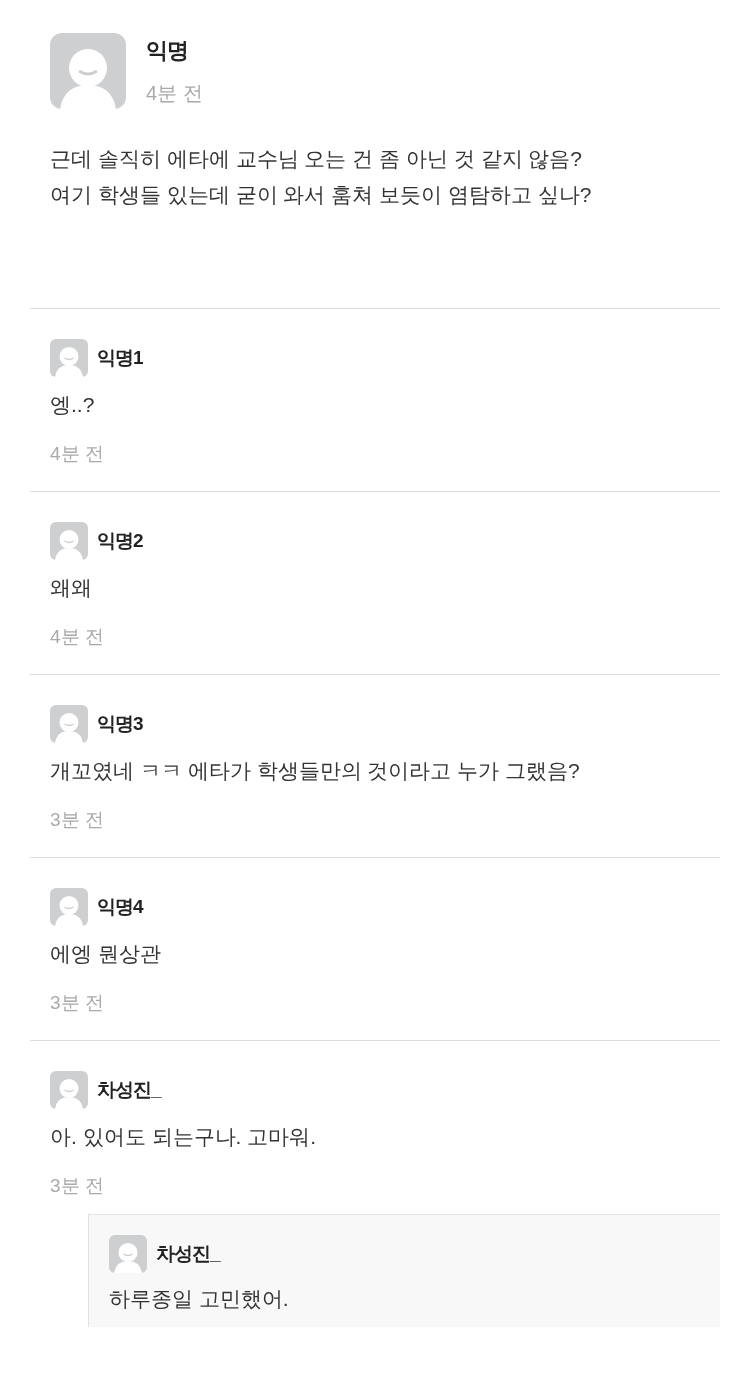  I want to click on comment-author: 익명1, so click(120, 357).